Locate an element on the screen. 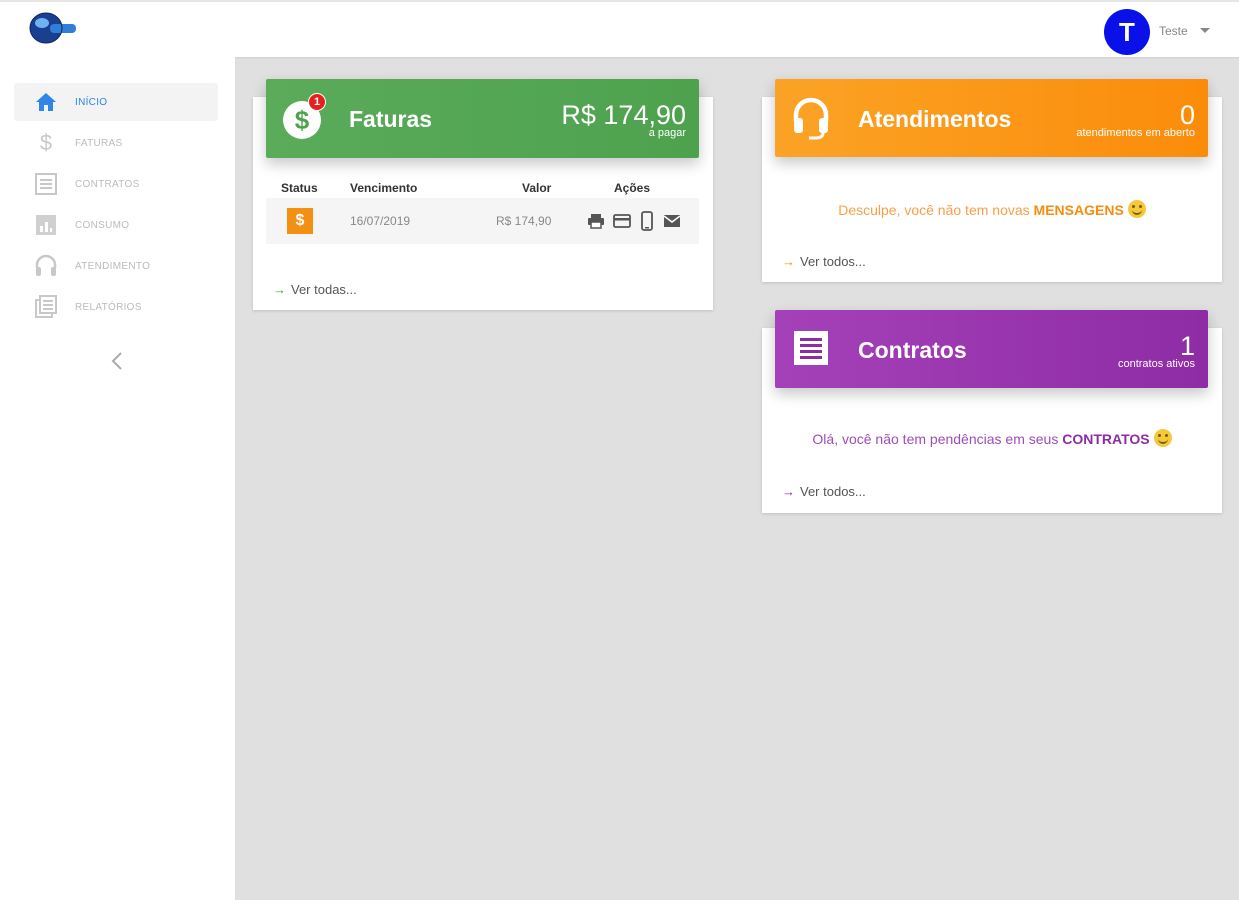  atendimentos-message: Desculpe, você não tem novas MENSAGENS is located at coordinates (992, 209).